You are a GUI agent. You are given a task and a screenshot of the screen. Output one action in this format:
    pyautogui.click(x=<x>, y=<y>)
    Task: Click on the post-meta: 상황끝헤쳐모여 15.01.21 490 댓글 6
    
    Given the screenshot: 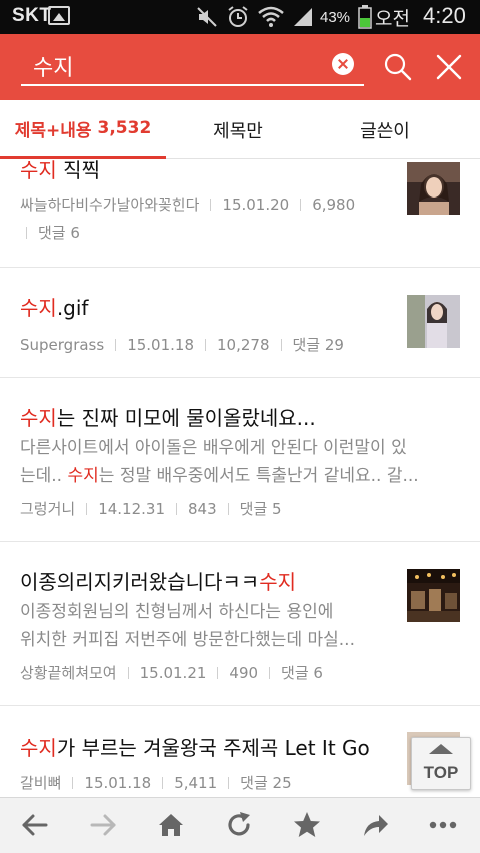 What is the action you would take?
    pyautogui.click(x=171, y=672)
    